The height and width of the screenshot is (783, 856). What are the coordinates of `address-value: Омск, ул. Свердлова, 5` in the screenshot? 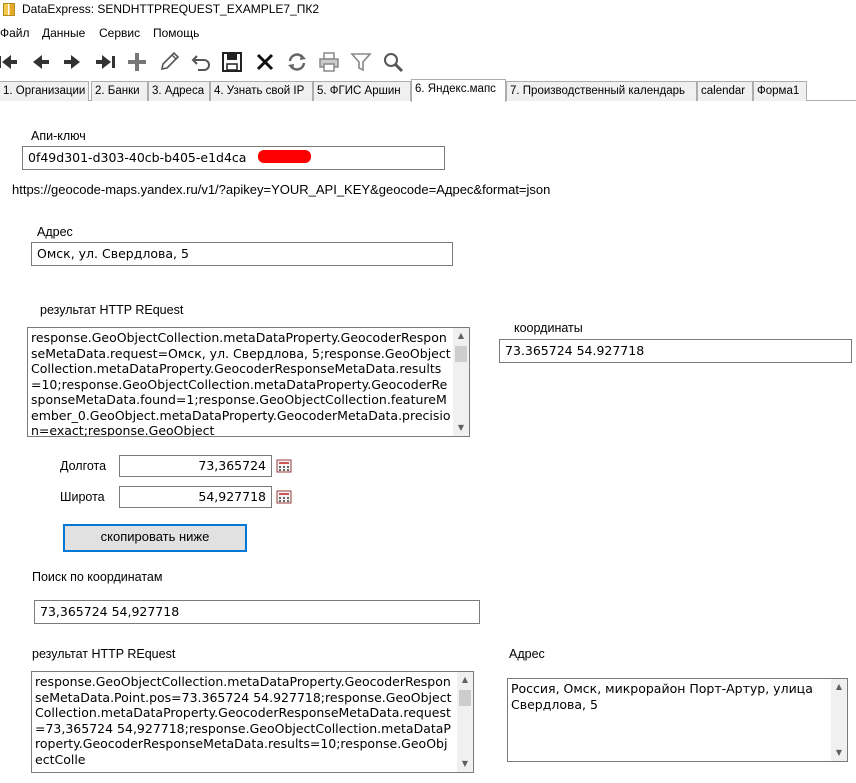 It's located at (113, 253).